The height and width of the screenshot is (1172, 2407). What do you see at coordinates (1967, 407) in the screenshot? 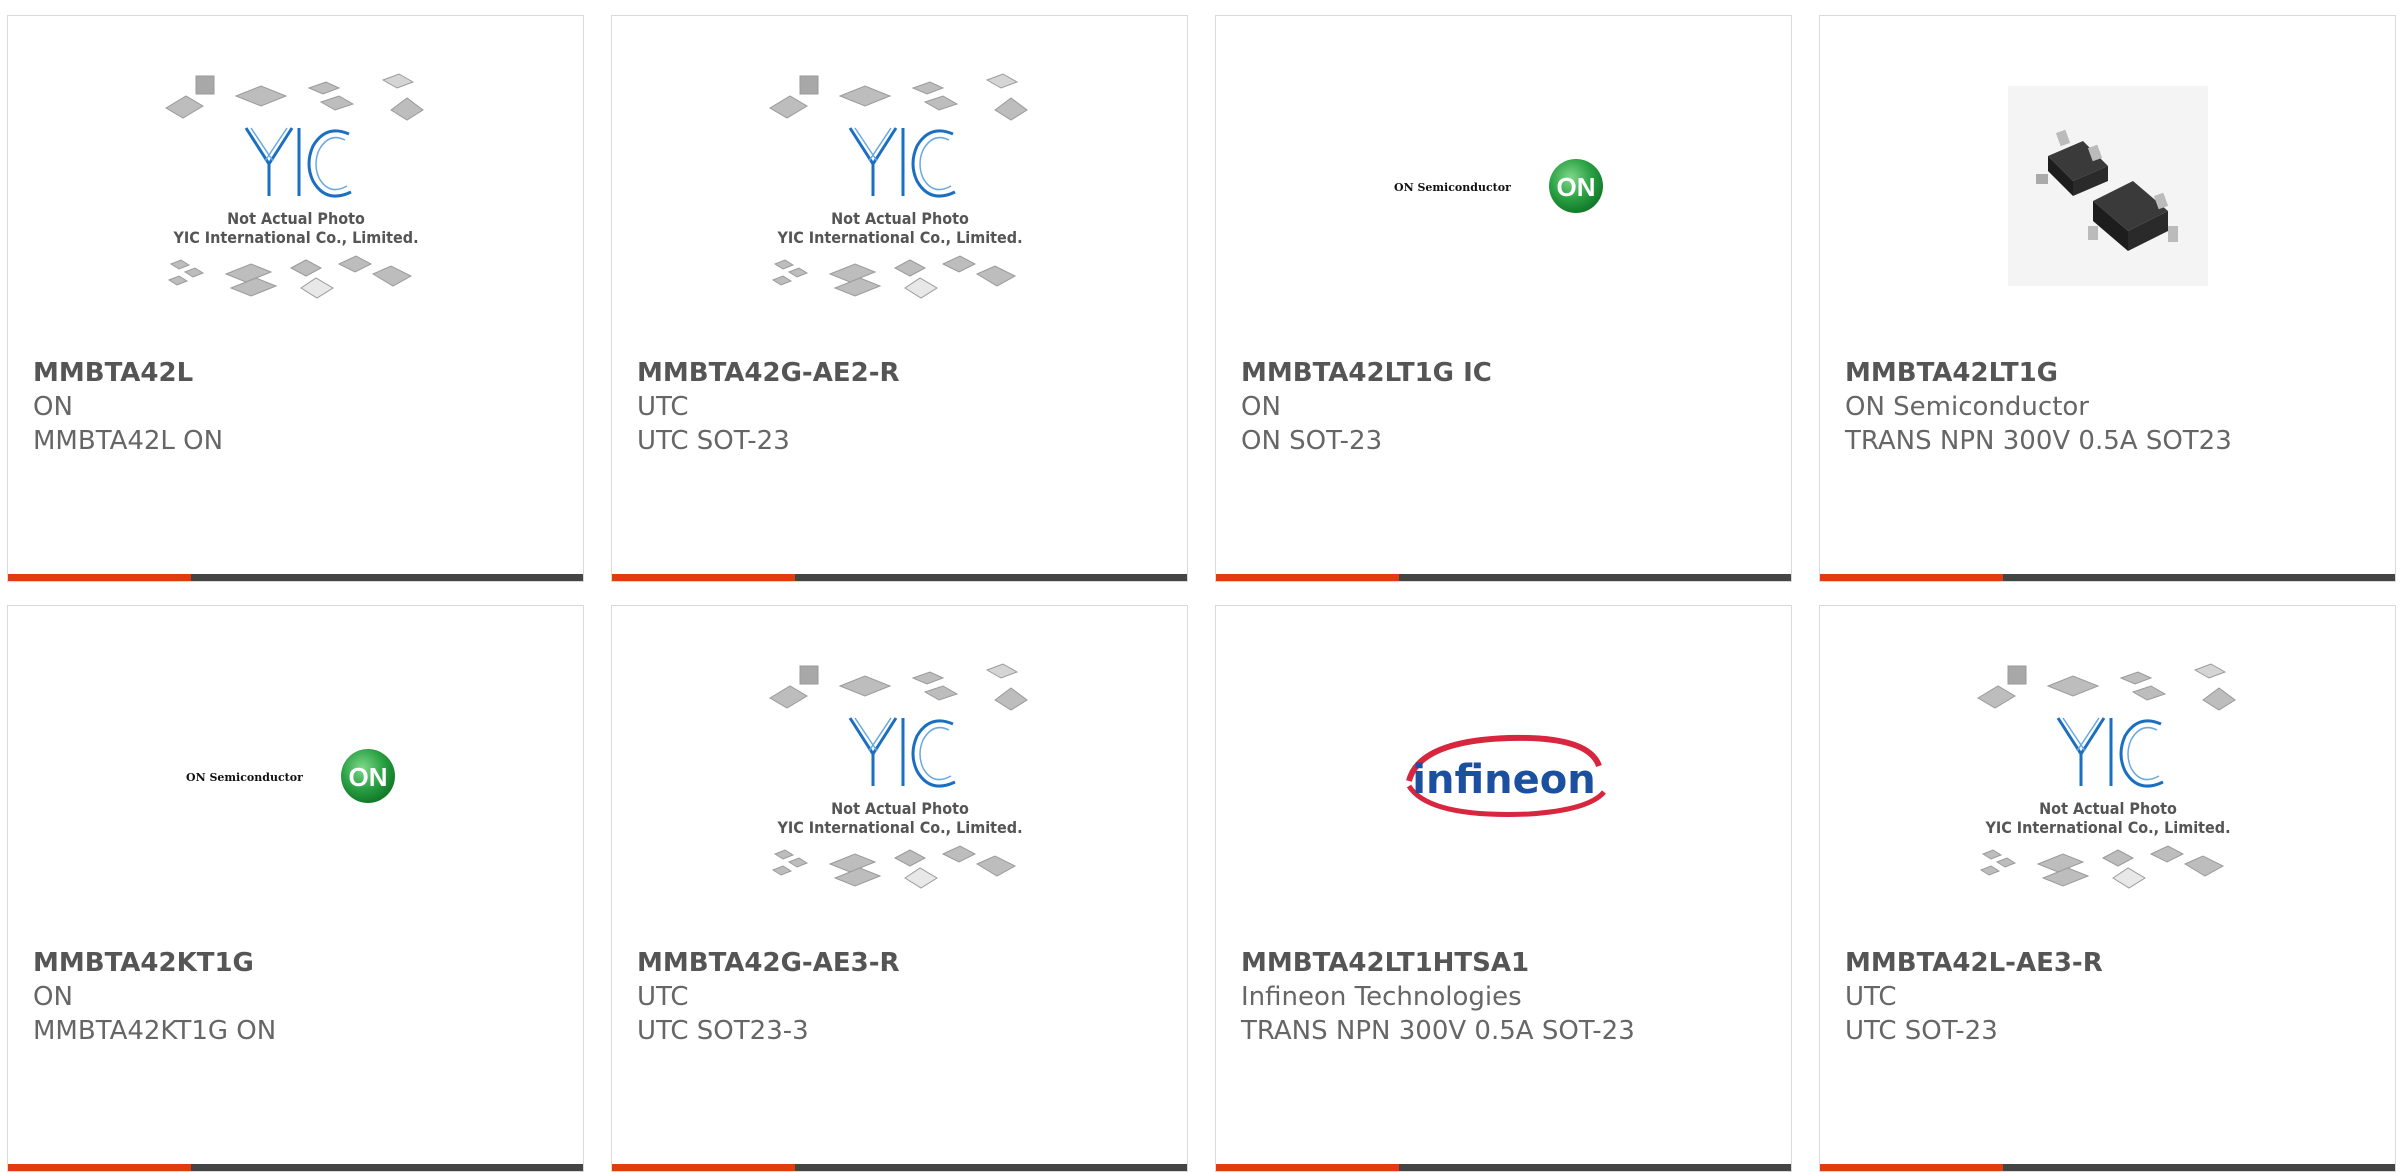
I see `manufacturer-name: ON Semiconductor` at bounding box center [1967, 407].